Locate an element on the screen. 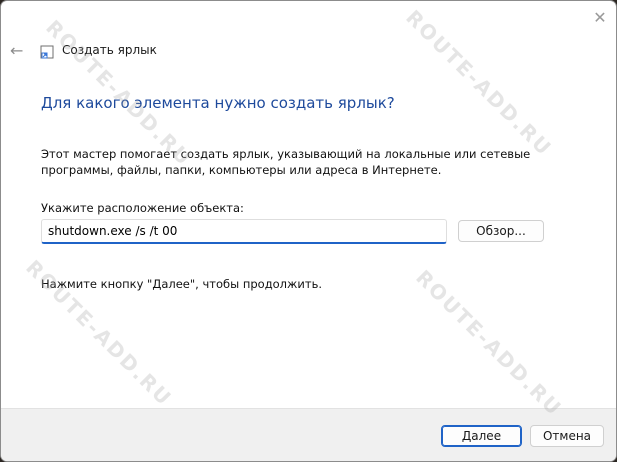 This screenshot has height=462, width=617. arrow-left-icon: ← is located at coordinates (17, 50).